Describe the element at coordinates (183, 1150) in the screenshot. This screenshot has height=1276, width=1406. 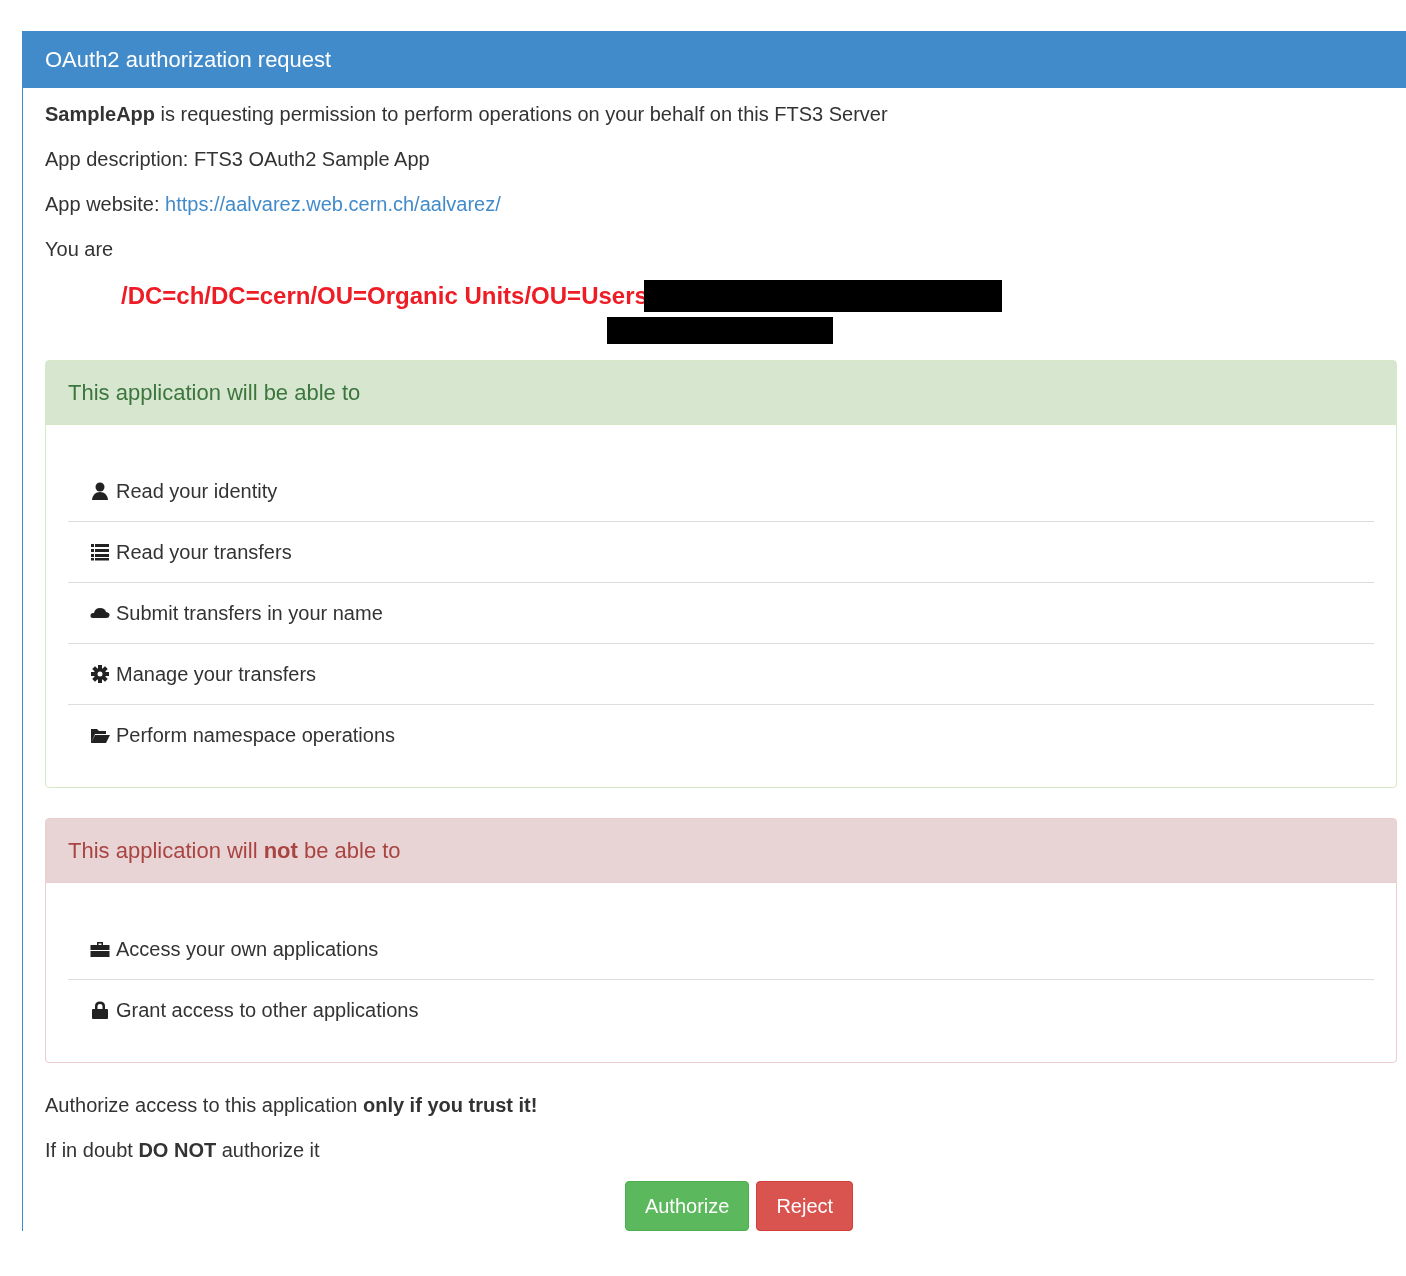
I see `warning-text: If in doubt DO NOT authorize it` at that location.